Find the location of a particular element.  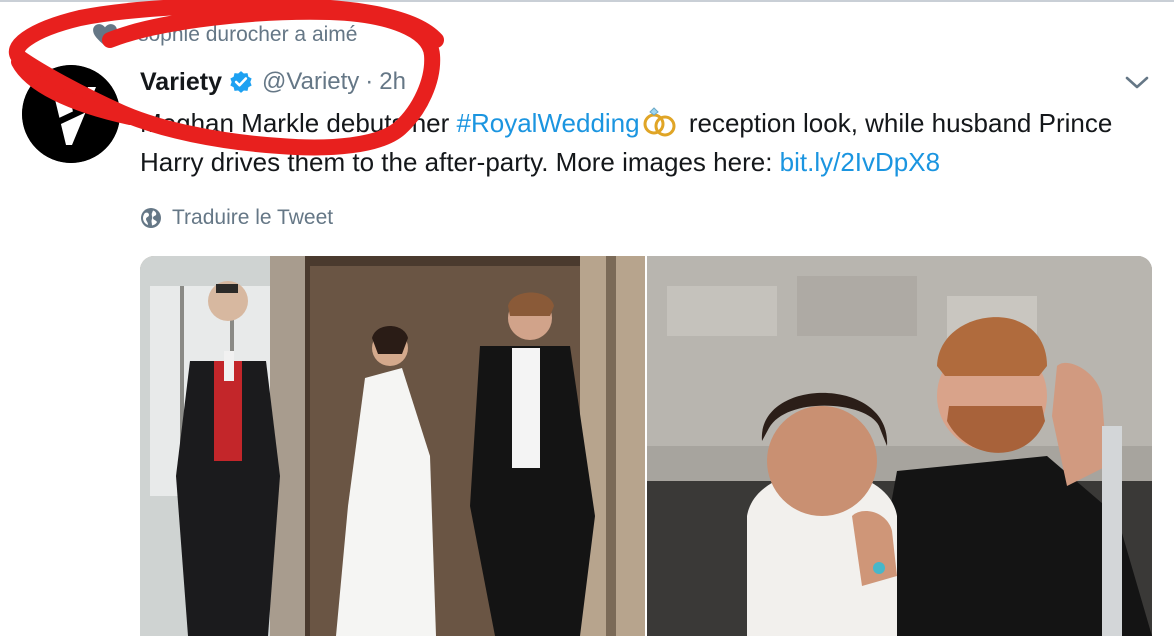

wedding-rings-icon is located at coordinates (659, 122).